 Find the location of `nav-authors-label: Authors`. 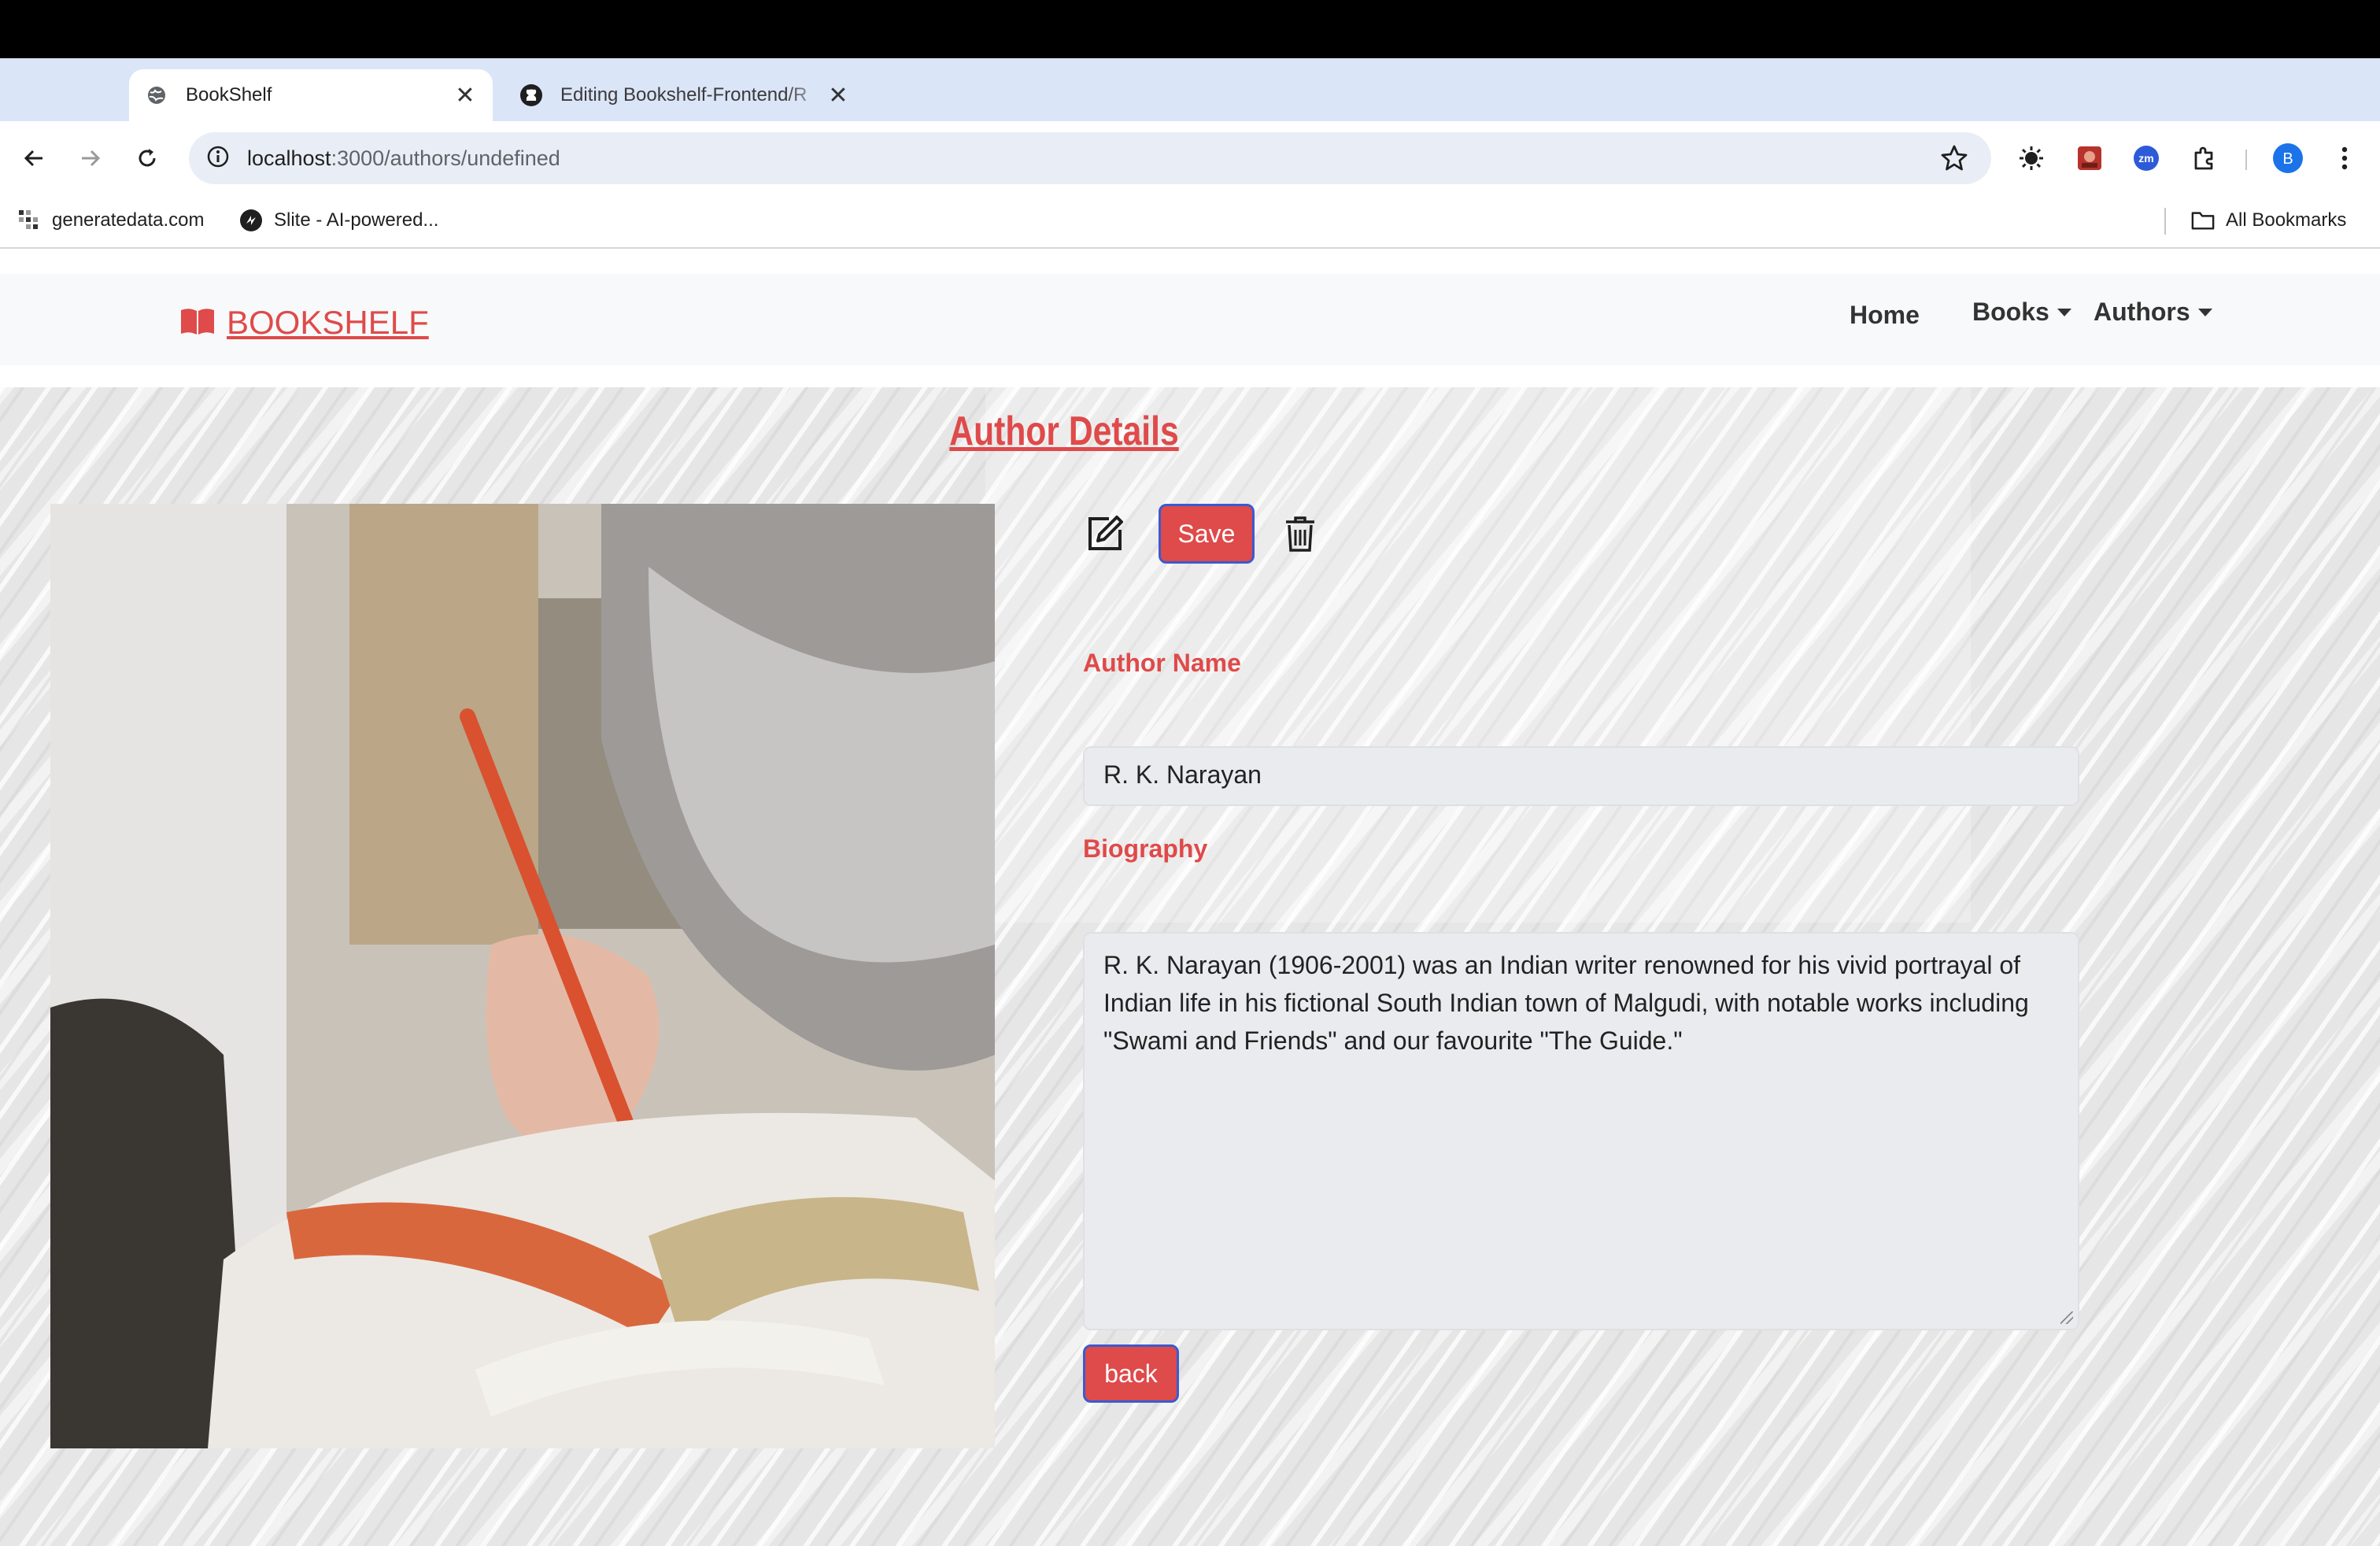

nav-authors-label: Authors is located at coordinates (2142, 312).